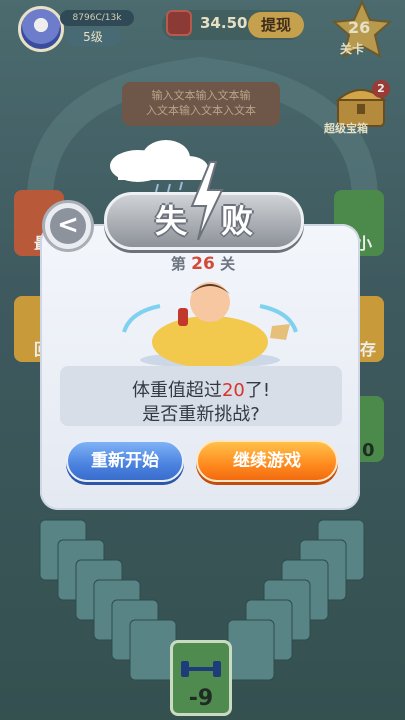 Image resolution: width=405 pixels, height=720 pixels. Describe the element at coordinates (228, 264) in the screenshot. I see `stage-suffix: 关` at that location.